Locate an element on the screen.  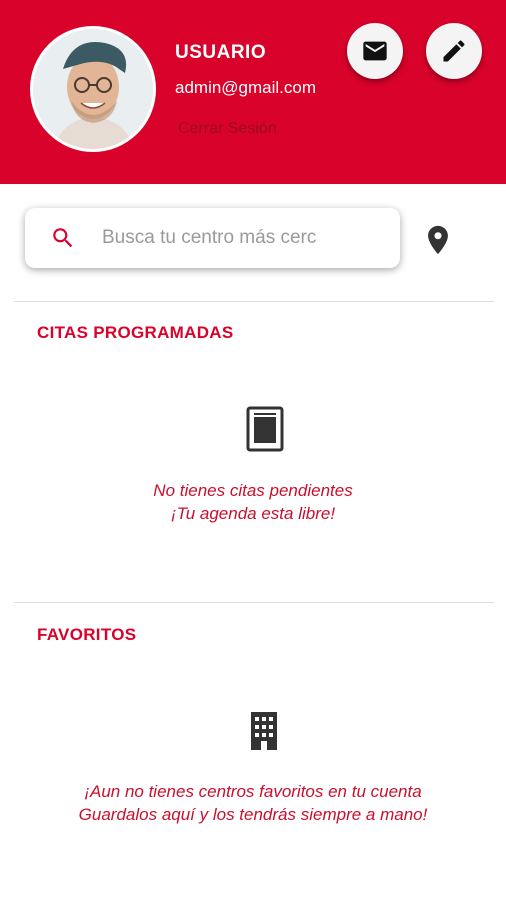
appointments-title: CITAS PROGRAMADAS is located at coordinates (135, 332).